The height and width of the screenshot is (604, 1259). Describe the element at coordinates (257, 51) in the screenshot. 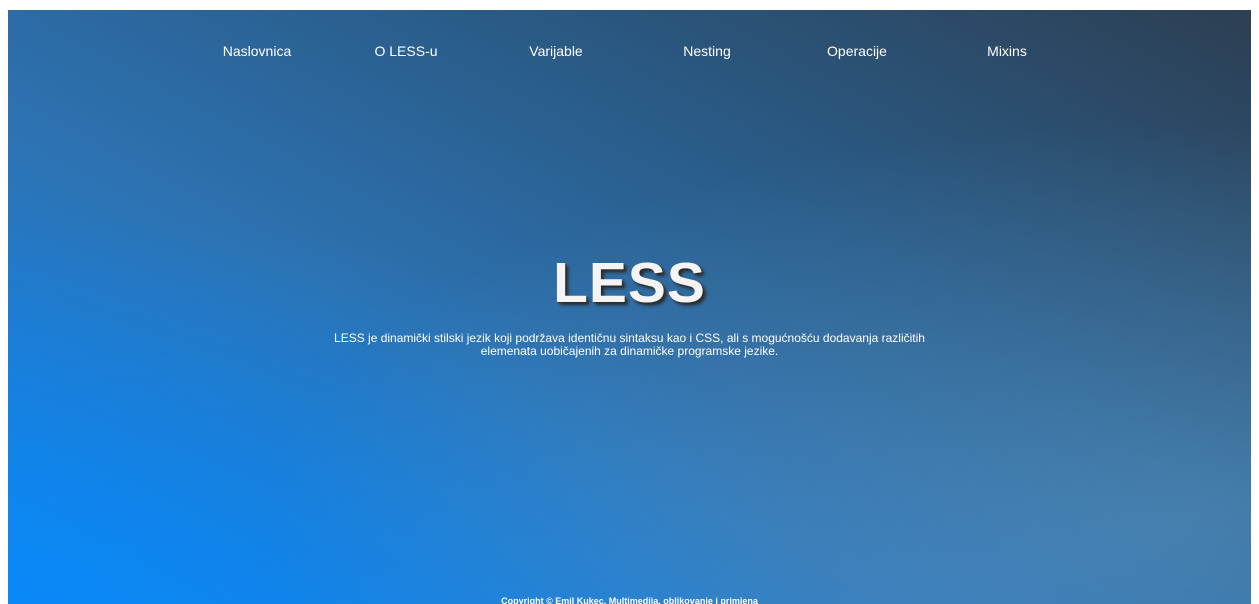

I see `nav-item-naslovnica: Naslovnica` at that location.